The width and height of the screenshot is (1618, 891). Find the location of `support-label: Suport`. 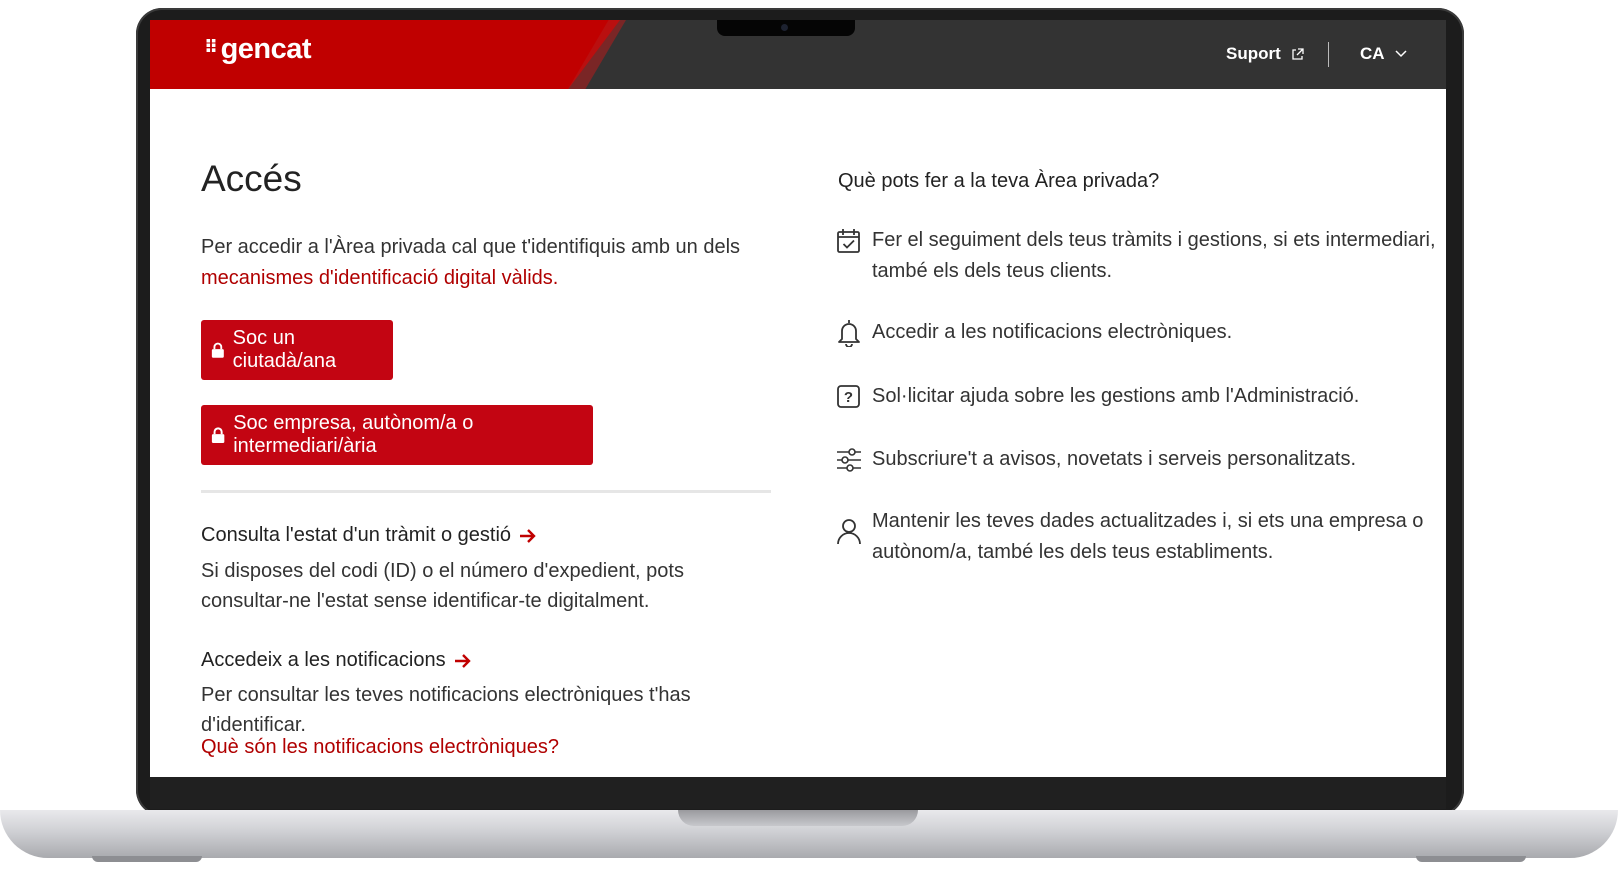

support-label: Suport is located at coordinates (1253, 53).